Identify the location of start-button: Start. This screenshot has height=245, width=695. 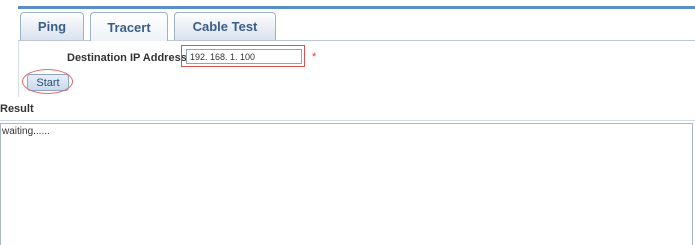
(48, 82).